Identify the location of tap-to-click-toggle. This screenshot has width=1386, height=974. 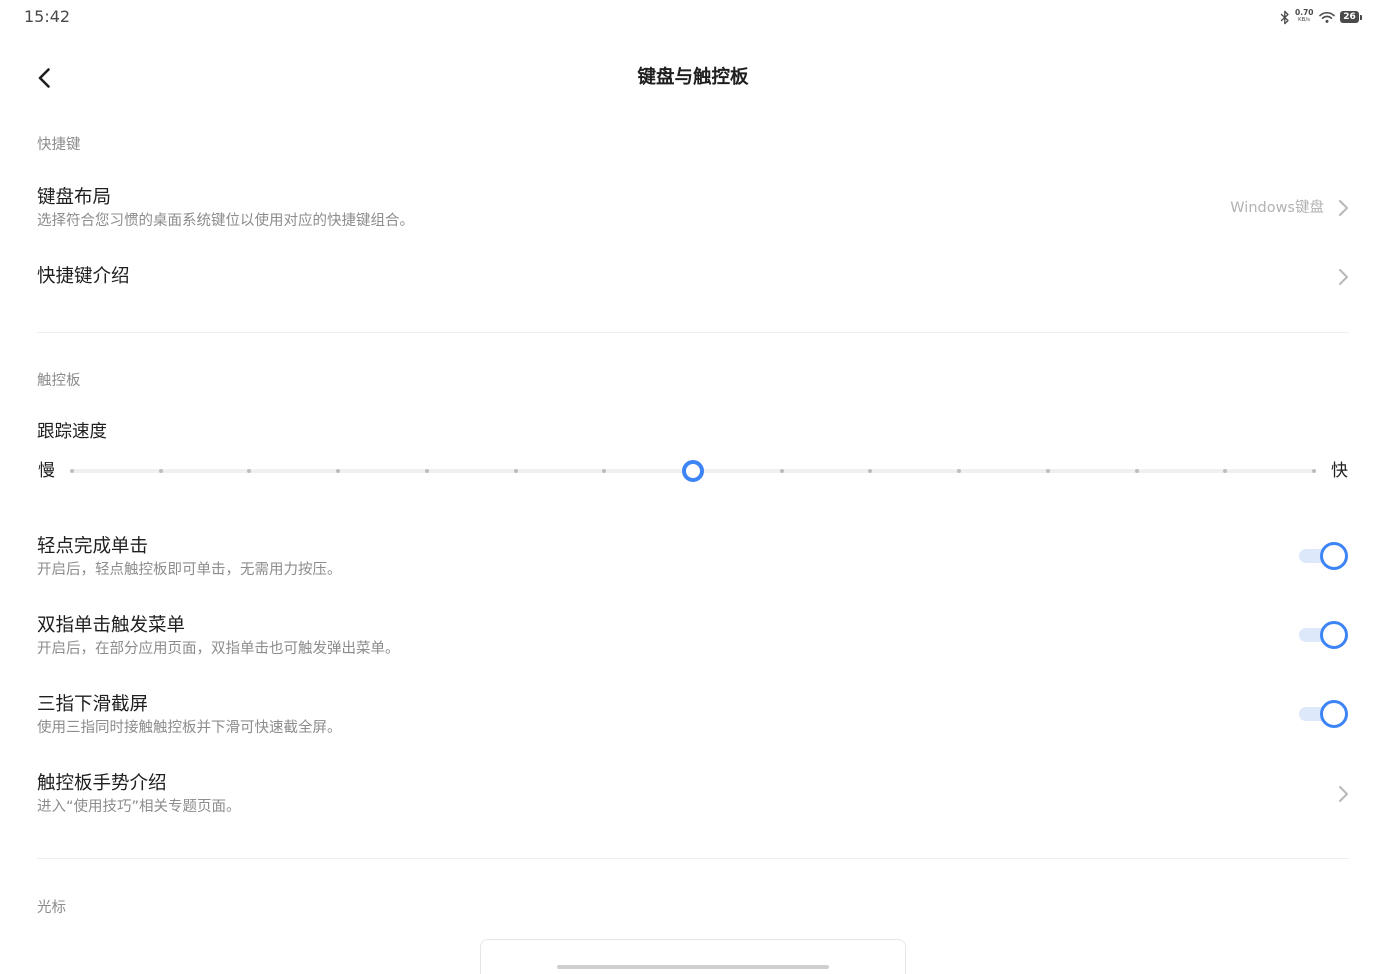
(1322, 556).